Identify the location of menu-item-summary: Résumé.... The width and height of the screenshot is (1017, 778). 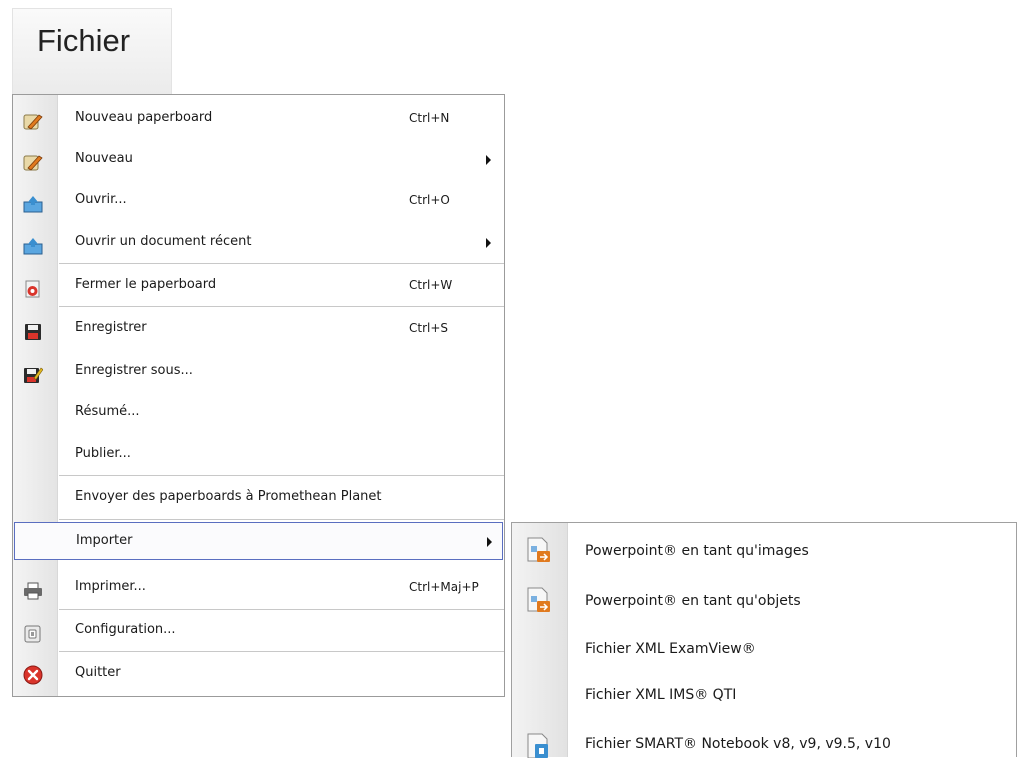
(258, 412).